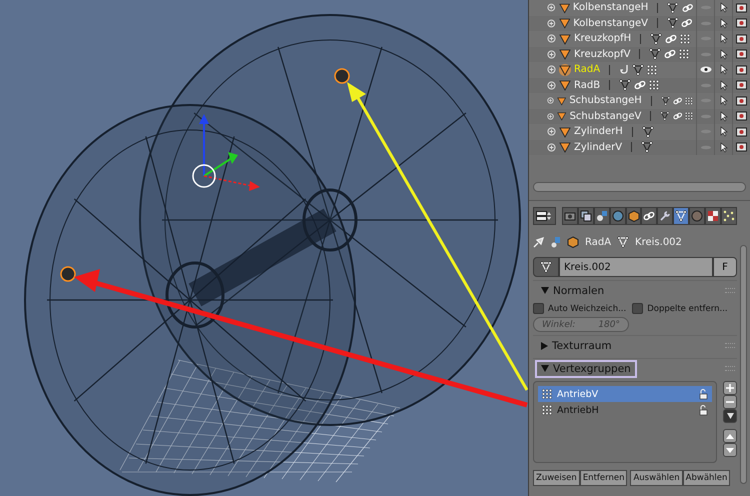 This screenshot has width=750, height=496. What do you see at coordinates (544, 216) in the screenshot?
I see `editor-type-button` at bounding box center [544, 216].